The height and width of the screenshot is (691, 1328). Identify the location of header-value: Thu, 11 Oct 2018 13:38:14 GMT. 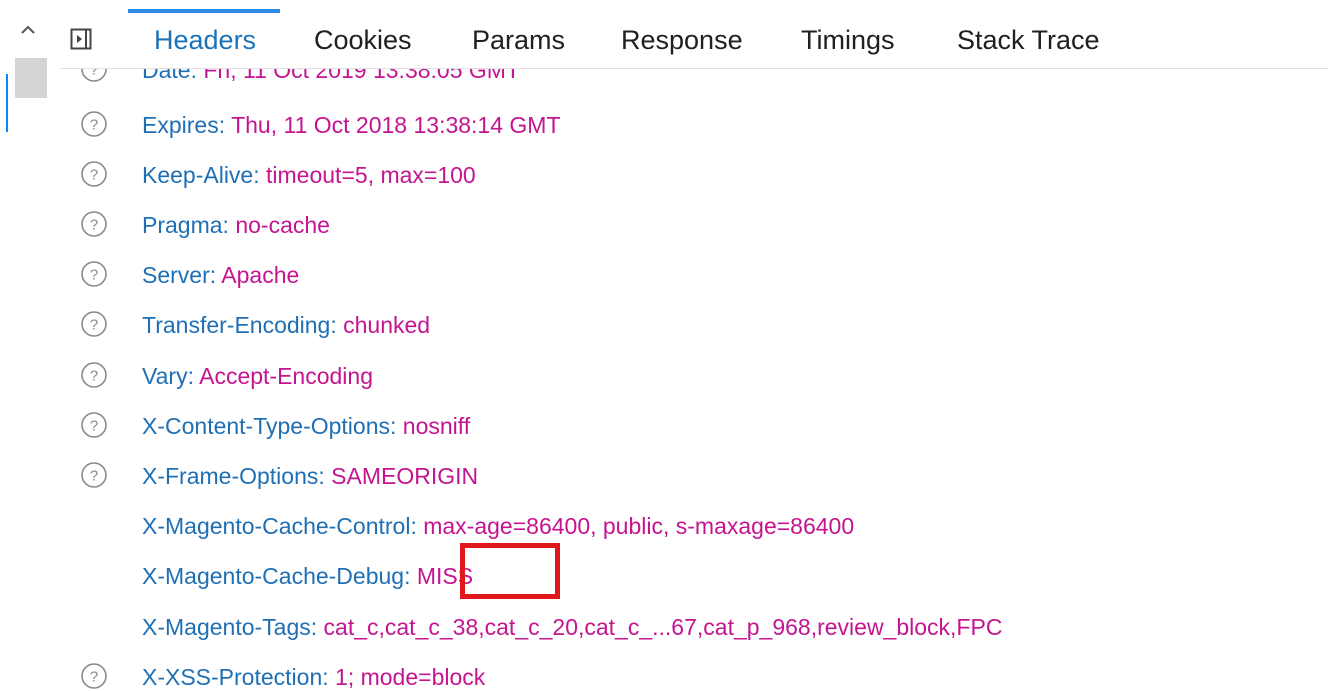
(396, 125).